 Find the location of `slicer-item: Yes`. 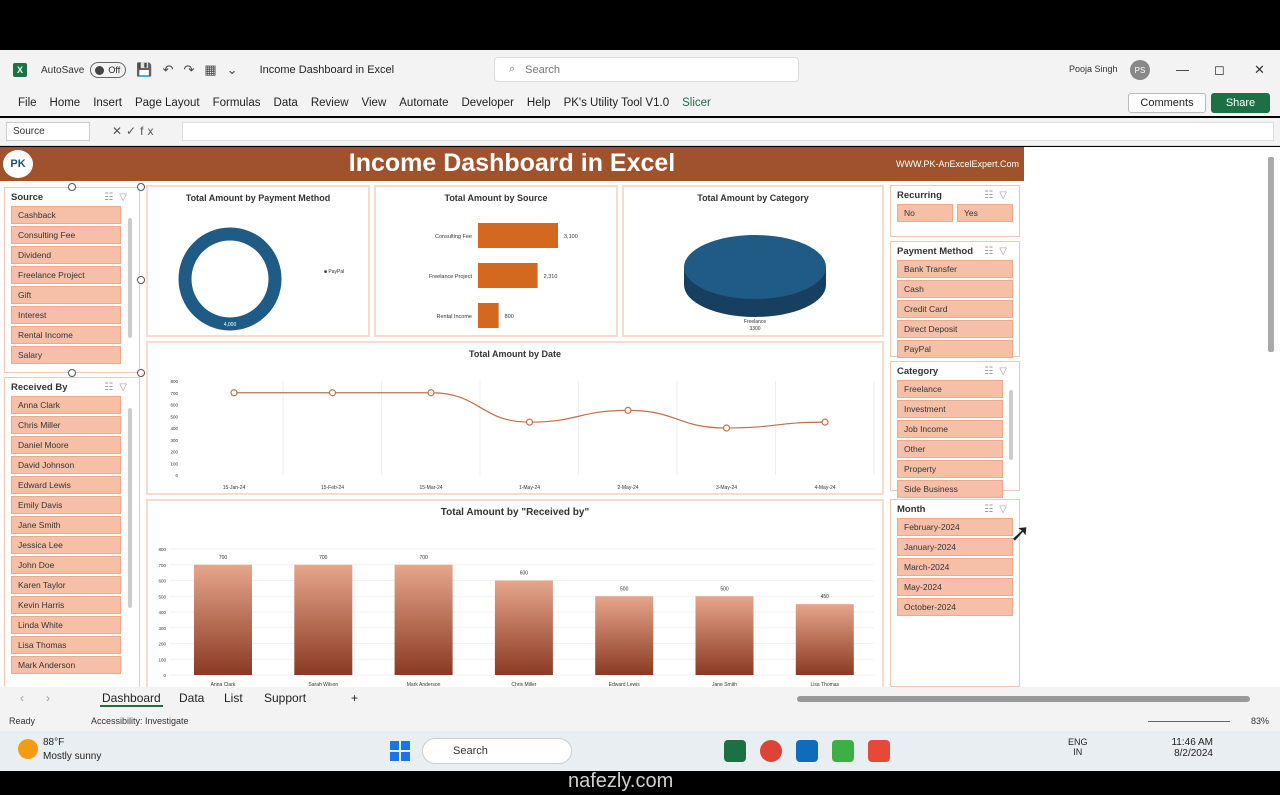

slicer-item: Yes is located at coordinates (985, 213).